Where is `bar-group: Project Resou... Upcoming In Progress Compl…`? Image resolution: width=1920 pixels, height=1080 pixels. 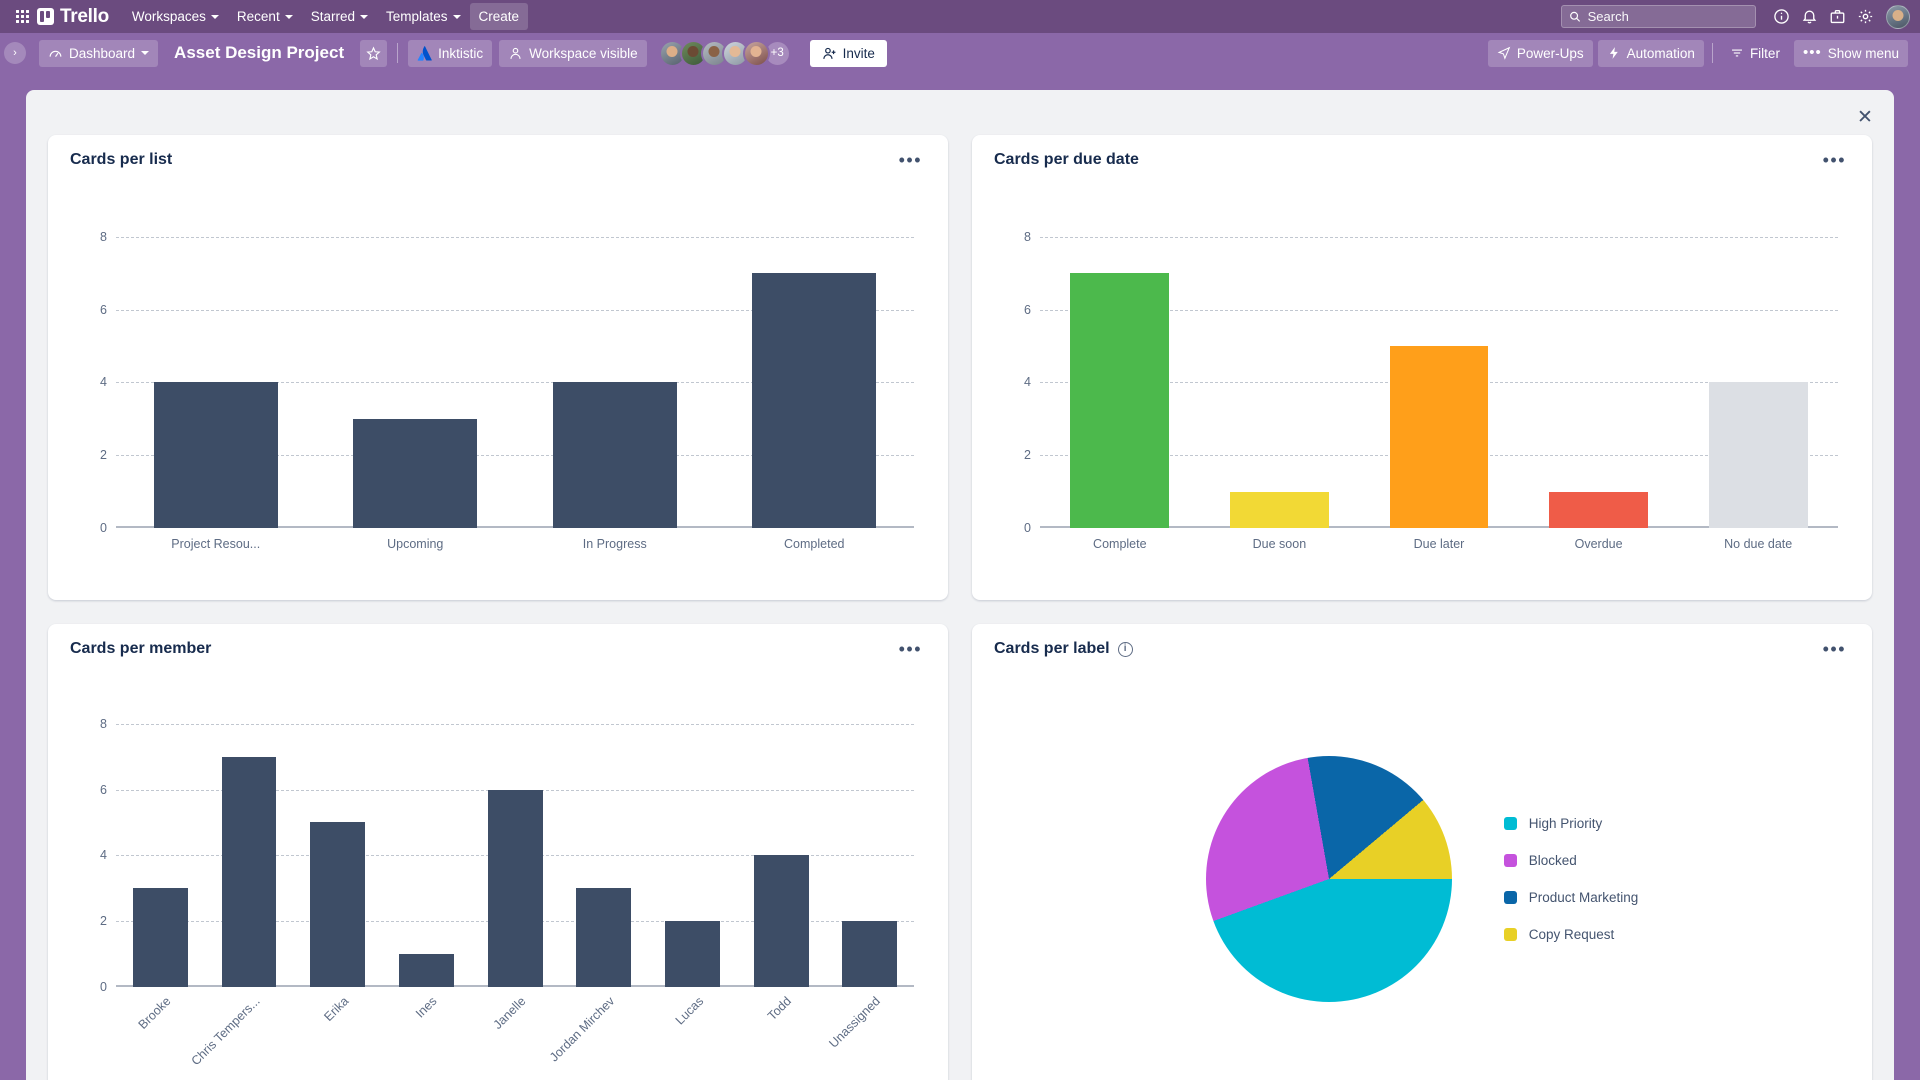 bar-group: Project Resou... Upcoming In Progress Compl… is located at coordinates (515, 383).